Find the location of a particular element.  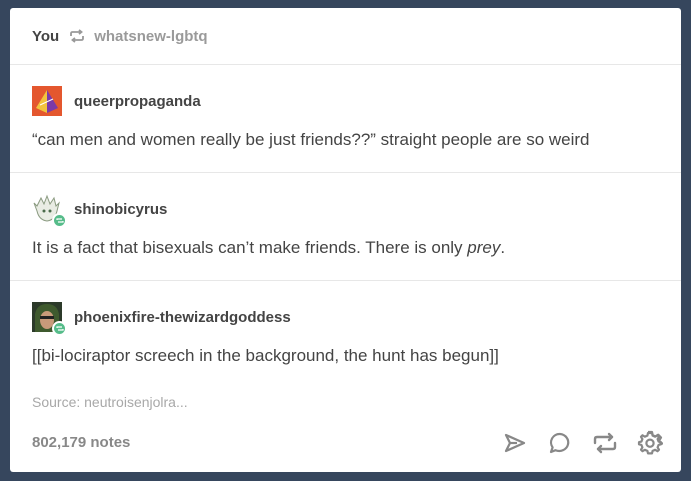

post-text-end: . is located at coordinates (503, 247).